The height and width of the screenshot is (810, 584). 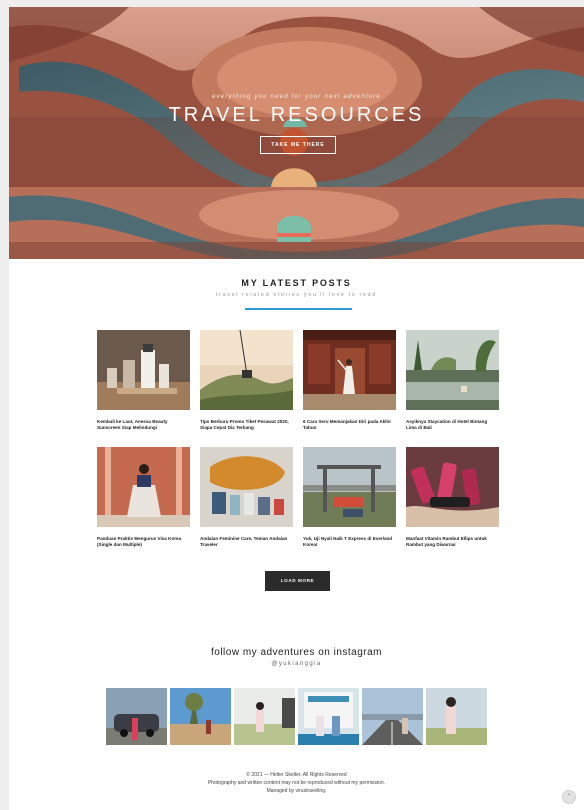 What do you see at coordinates (298, 309) in the screenshot?
I see `section-divider` at bounding box center [298, 309].